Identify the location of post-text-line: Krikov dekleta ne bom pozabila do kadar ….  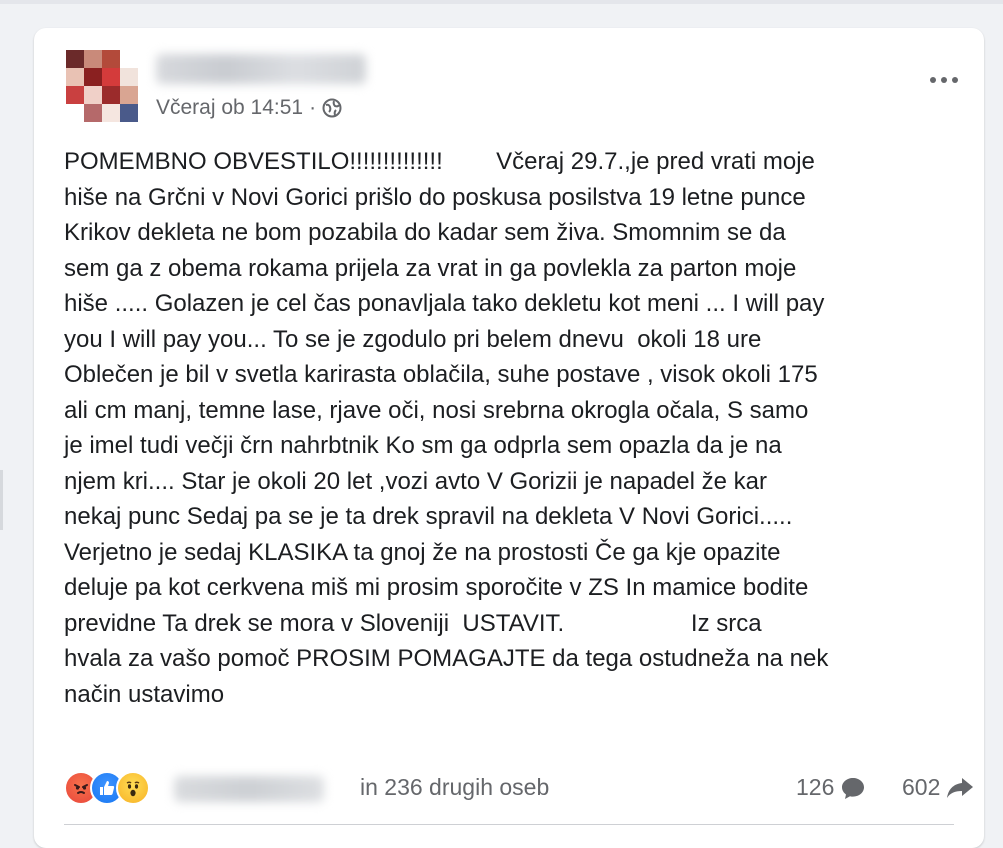
(425, 232).